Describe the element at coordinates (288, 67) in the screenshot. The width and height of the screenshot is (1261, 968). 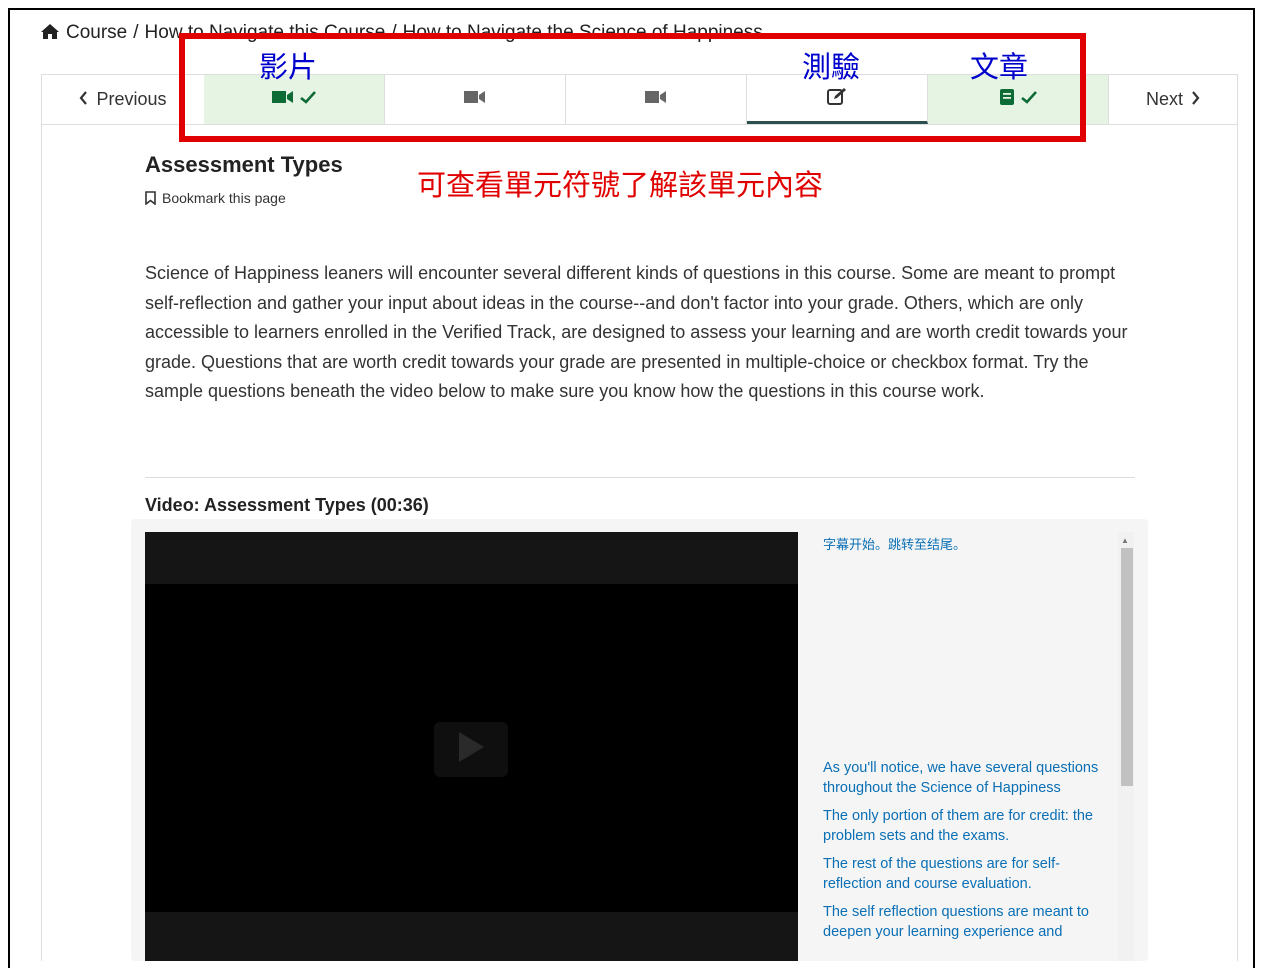
I see `annotation-video-label: 影片` at that location.